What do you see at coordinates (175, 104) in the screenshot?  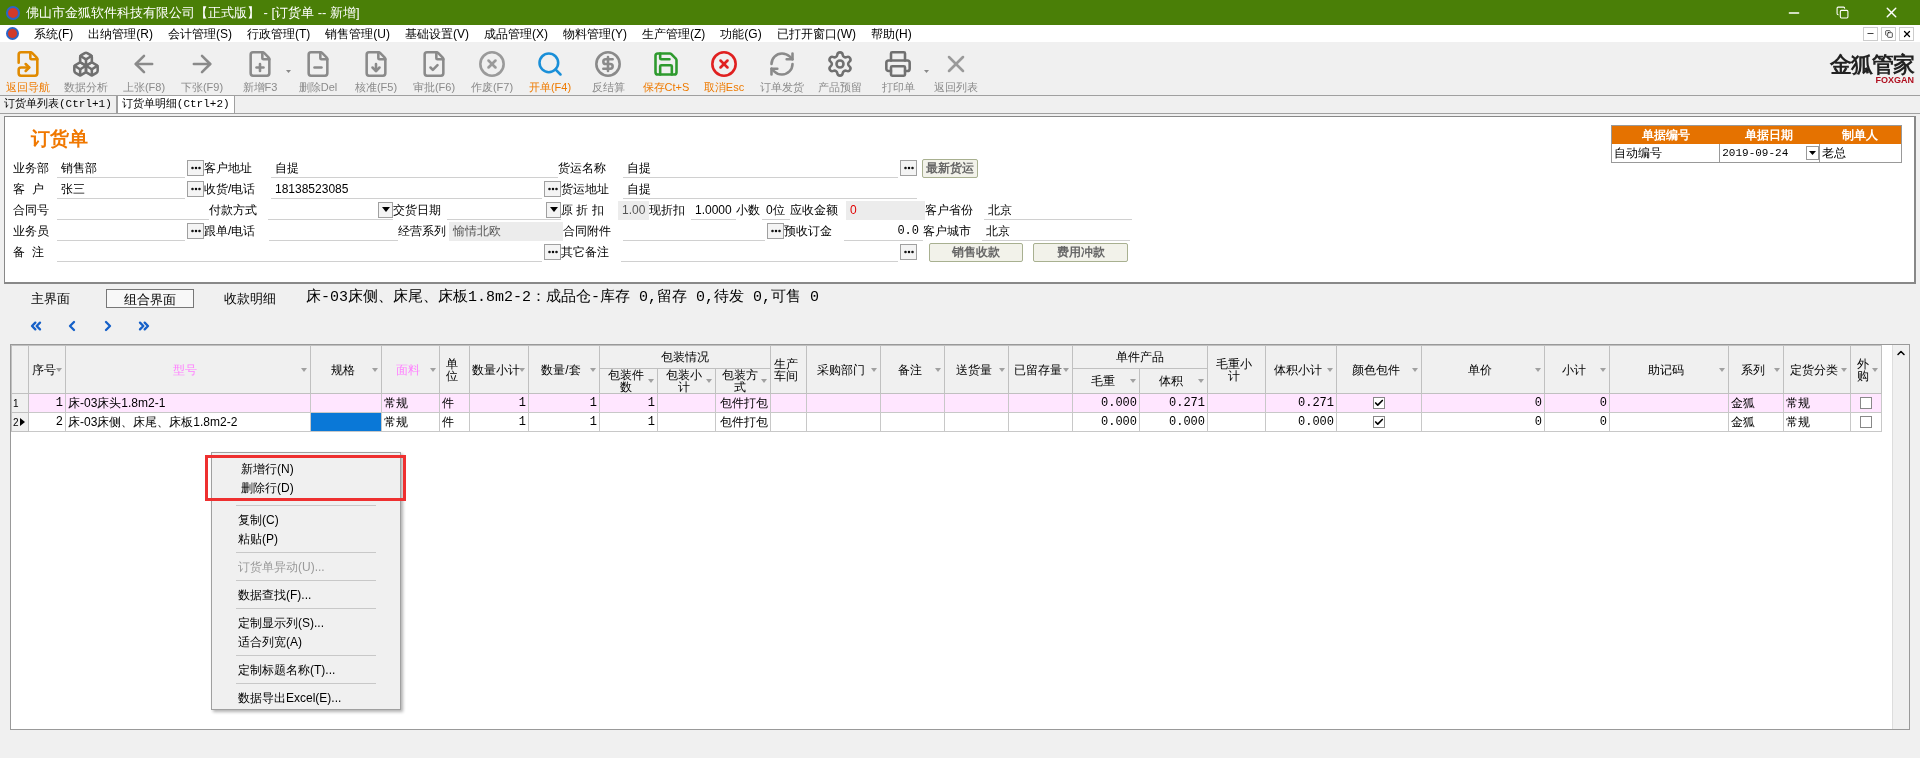 I see `document-tab: 订货单明细(Ctrl+2)` at bounding box center [175, 104].